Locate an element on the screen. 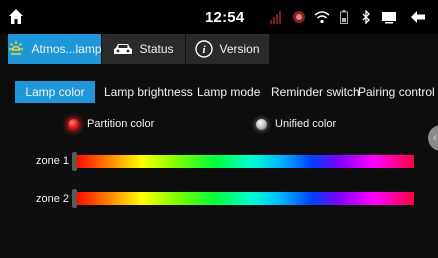 This screenshot has width=438, height=258. zone-label: zone 1 is located at coordinates (53, 161).